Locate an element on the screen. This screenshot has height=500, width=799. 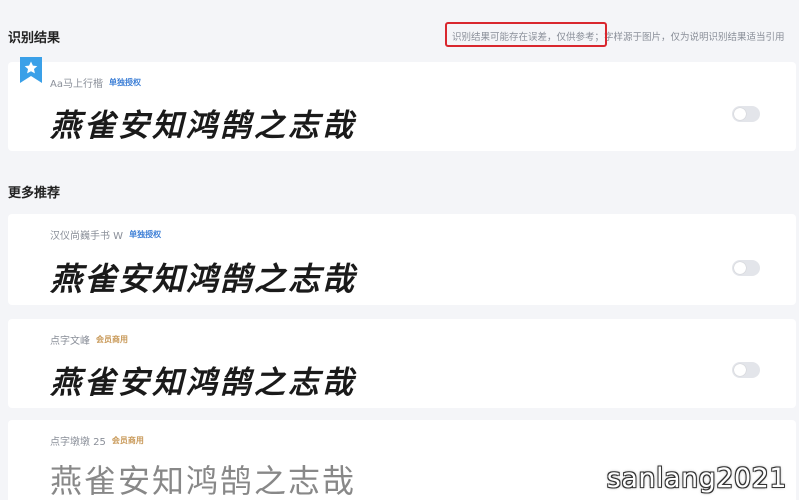
recommend-section-title: 更多推荐 is located at coordinates (34, 193).